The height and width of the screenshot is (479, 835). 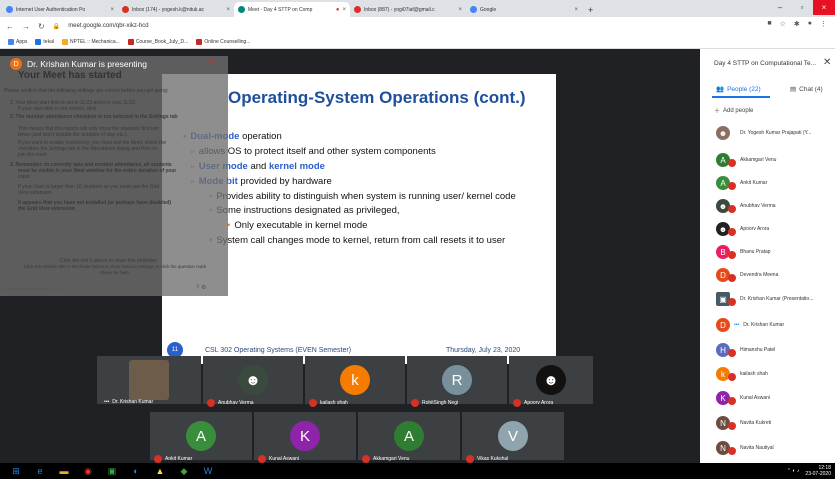 What do you see at coordinates (473, 9) in the screenshot?
I see `google-icon` at bounding box center [473, 9].